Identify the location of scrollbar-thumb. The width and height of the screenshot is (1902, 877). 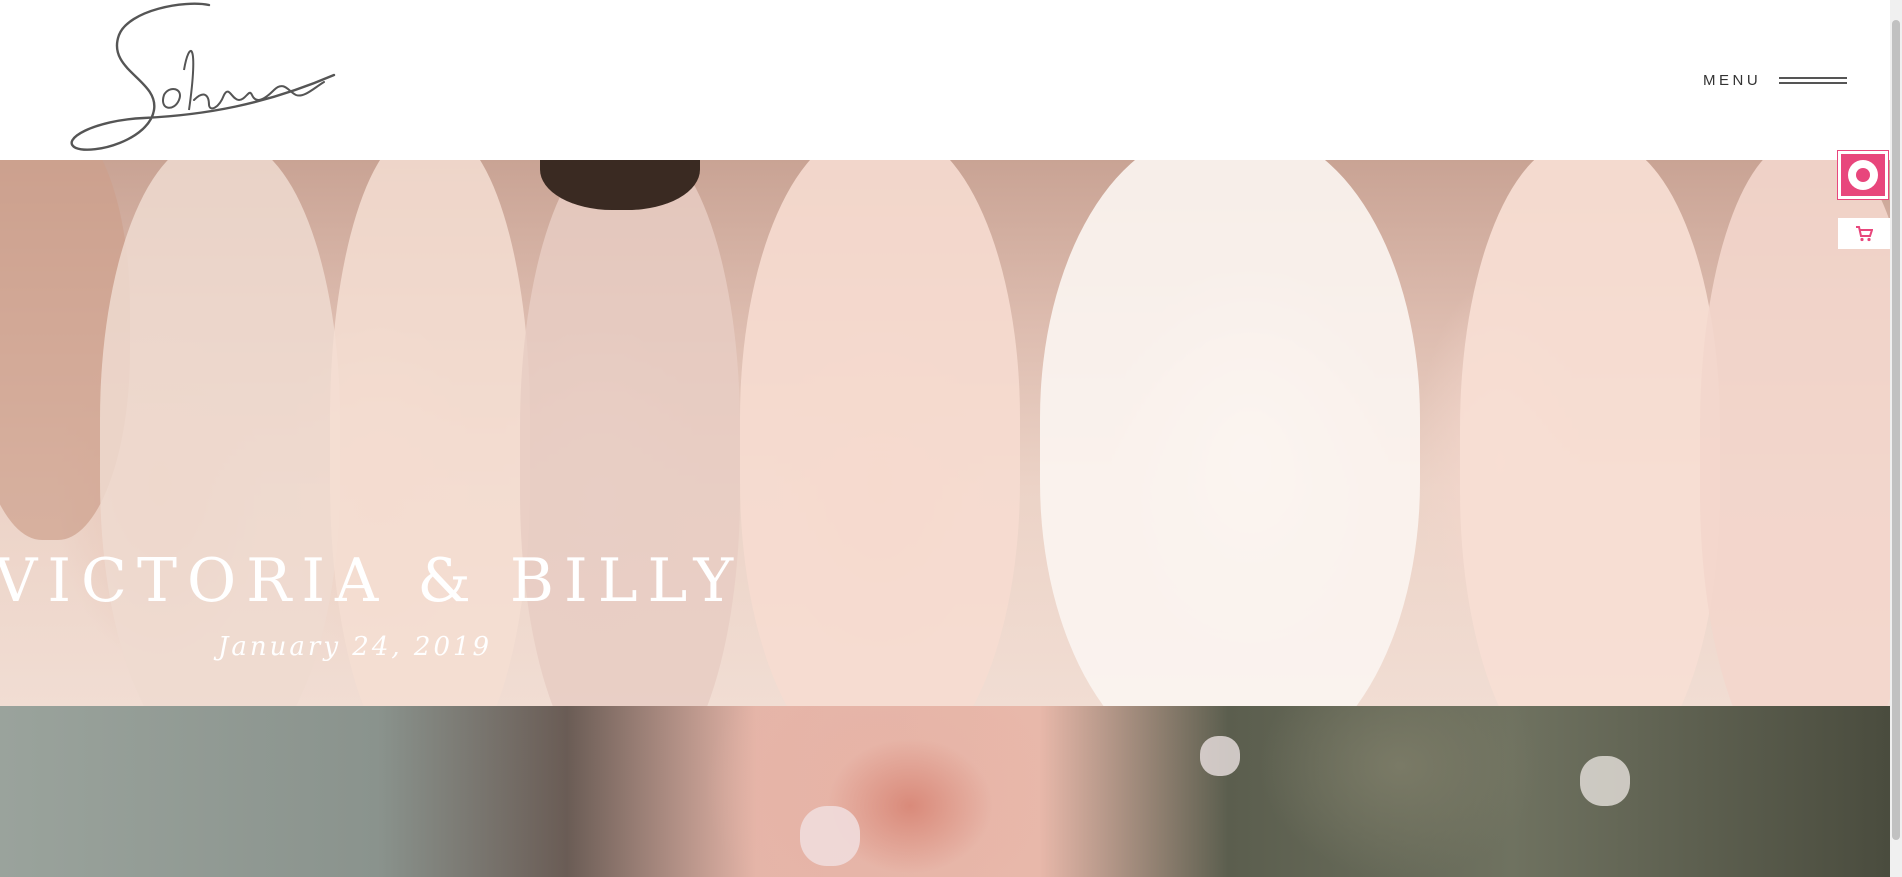
(1896, 430).